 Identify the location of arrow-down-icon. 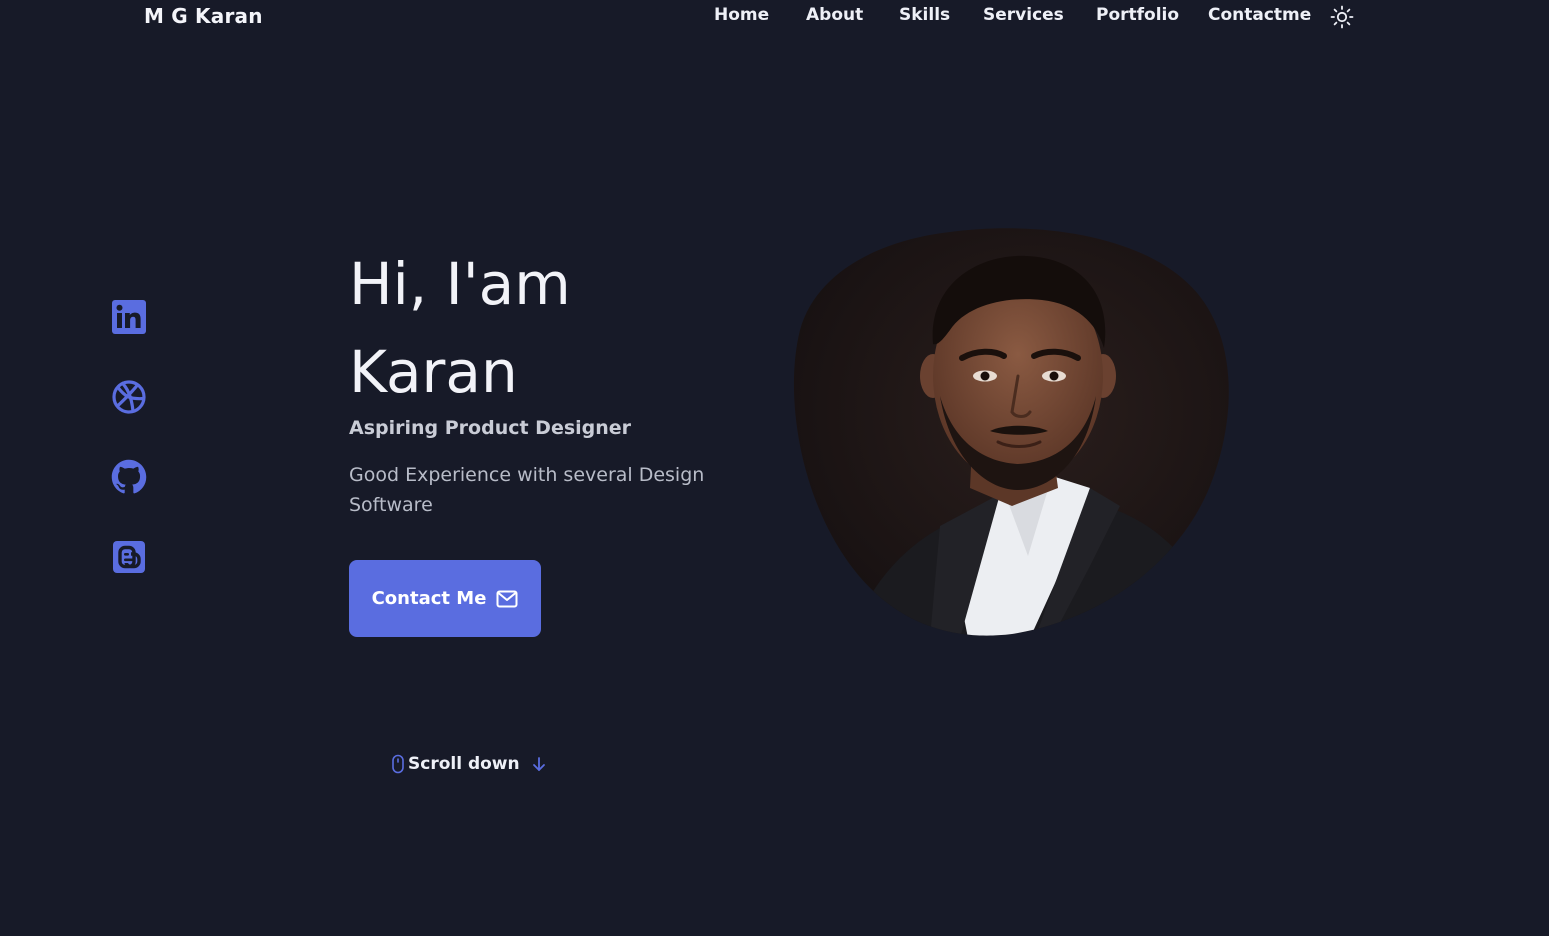
(538, 764).